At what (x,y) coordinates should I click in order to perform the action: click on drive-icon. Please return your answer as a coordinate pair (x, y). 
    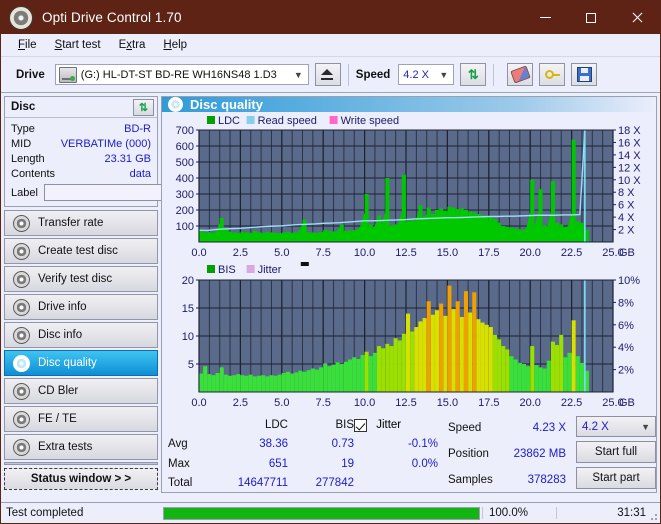
    Looking at the image, I should click on (67, 74).